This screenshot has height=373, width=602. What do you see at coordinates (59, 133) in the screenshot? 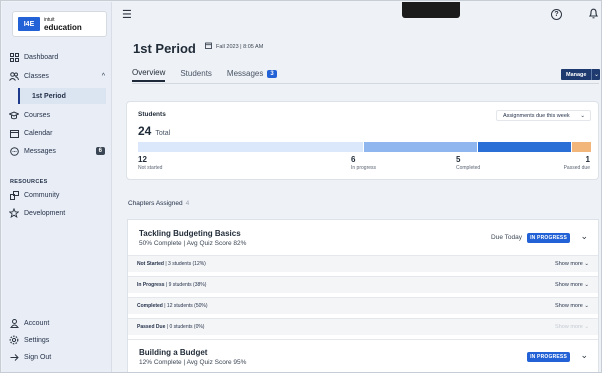
I see `sidebar-item-calendar: Calendar` at bounding box center [59, 133].